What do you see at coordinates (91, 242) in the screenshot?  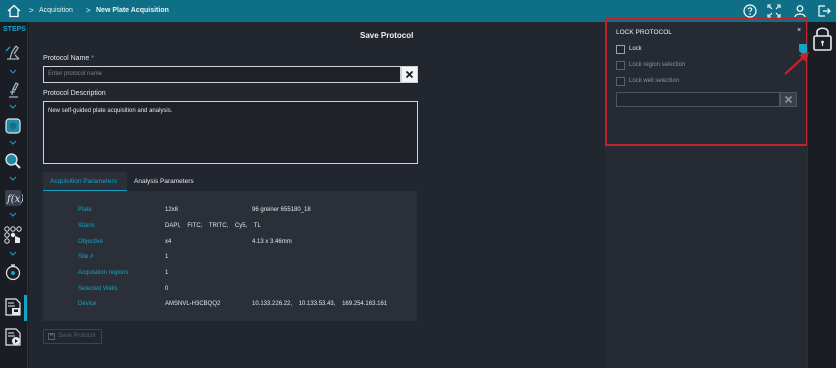 I see `param-key: Objective` at bounding box center [91, 242].